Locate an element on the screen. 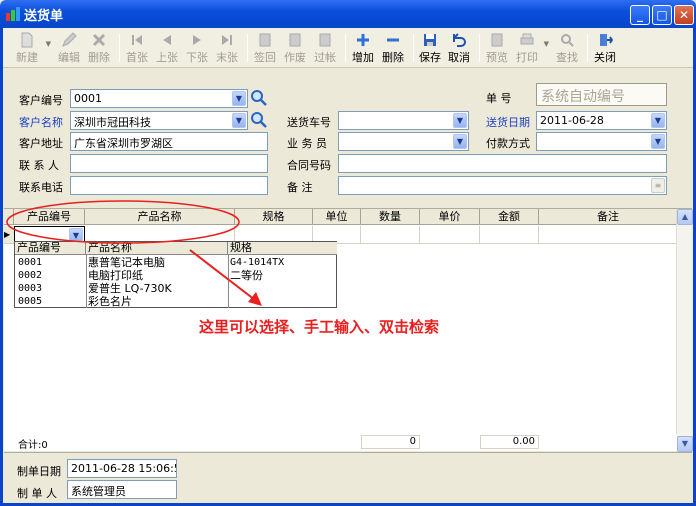 This screenshot has height=506, width=696. creator-label: 制 单 人 is located at coordinates (37, 493).